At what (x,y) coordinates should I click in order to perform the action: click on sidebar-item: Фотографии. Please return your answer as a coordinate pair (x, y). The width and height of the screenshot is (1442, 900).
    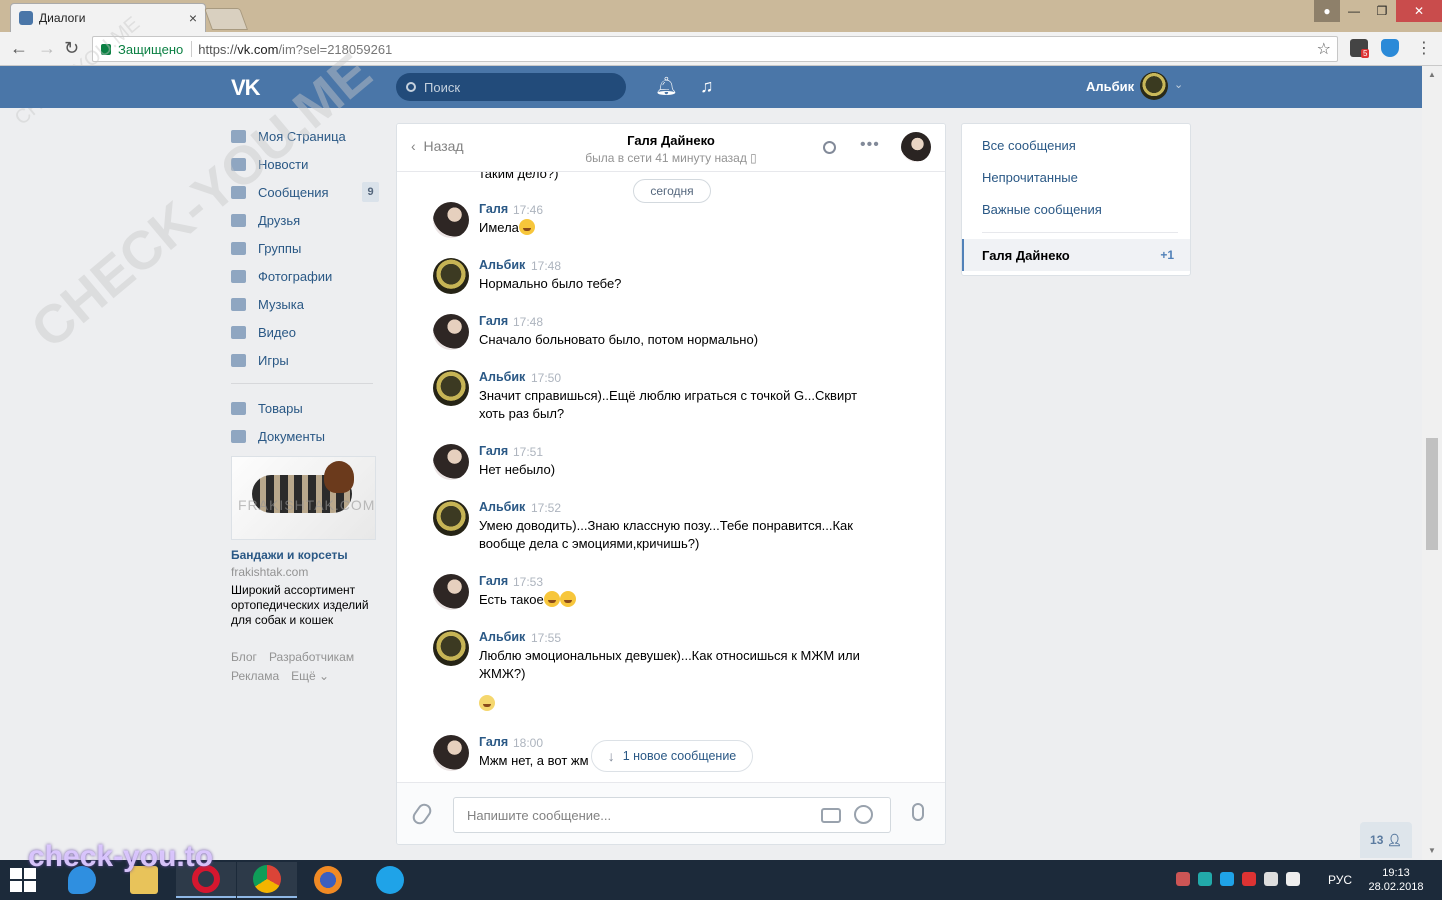
    Looking at the image, I should click on (305, 276).